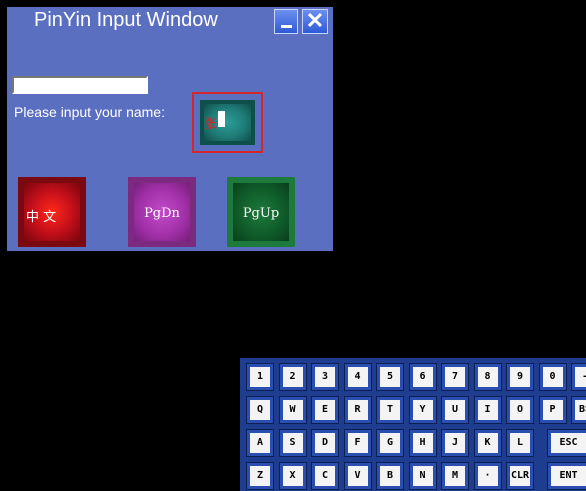  What do you see at coordinates (520, 377) in the screenshot?
I see `key-9: 9` at bounding box center [520, 377].